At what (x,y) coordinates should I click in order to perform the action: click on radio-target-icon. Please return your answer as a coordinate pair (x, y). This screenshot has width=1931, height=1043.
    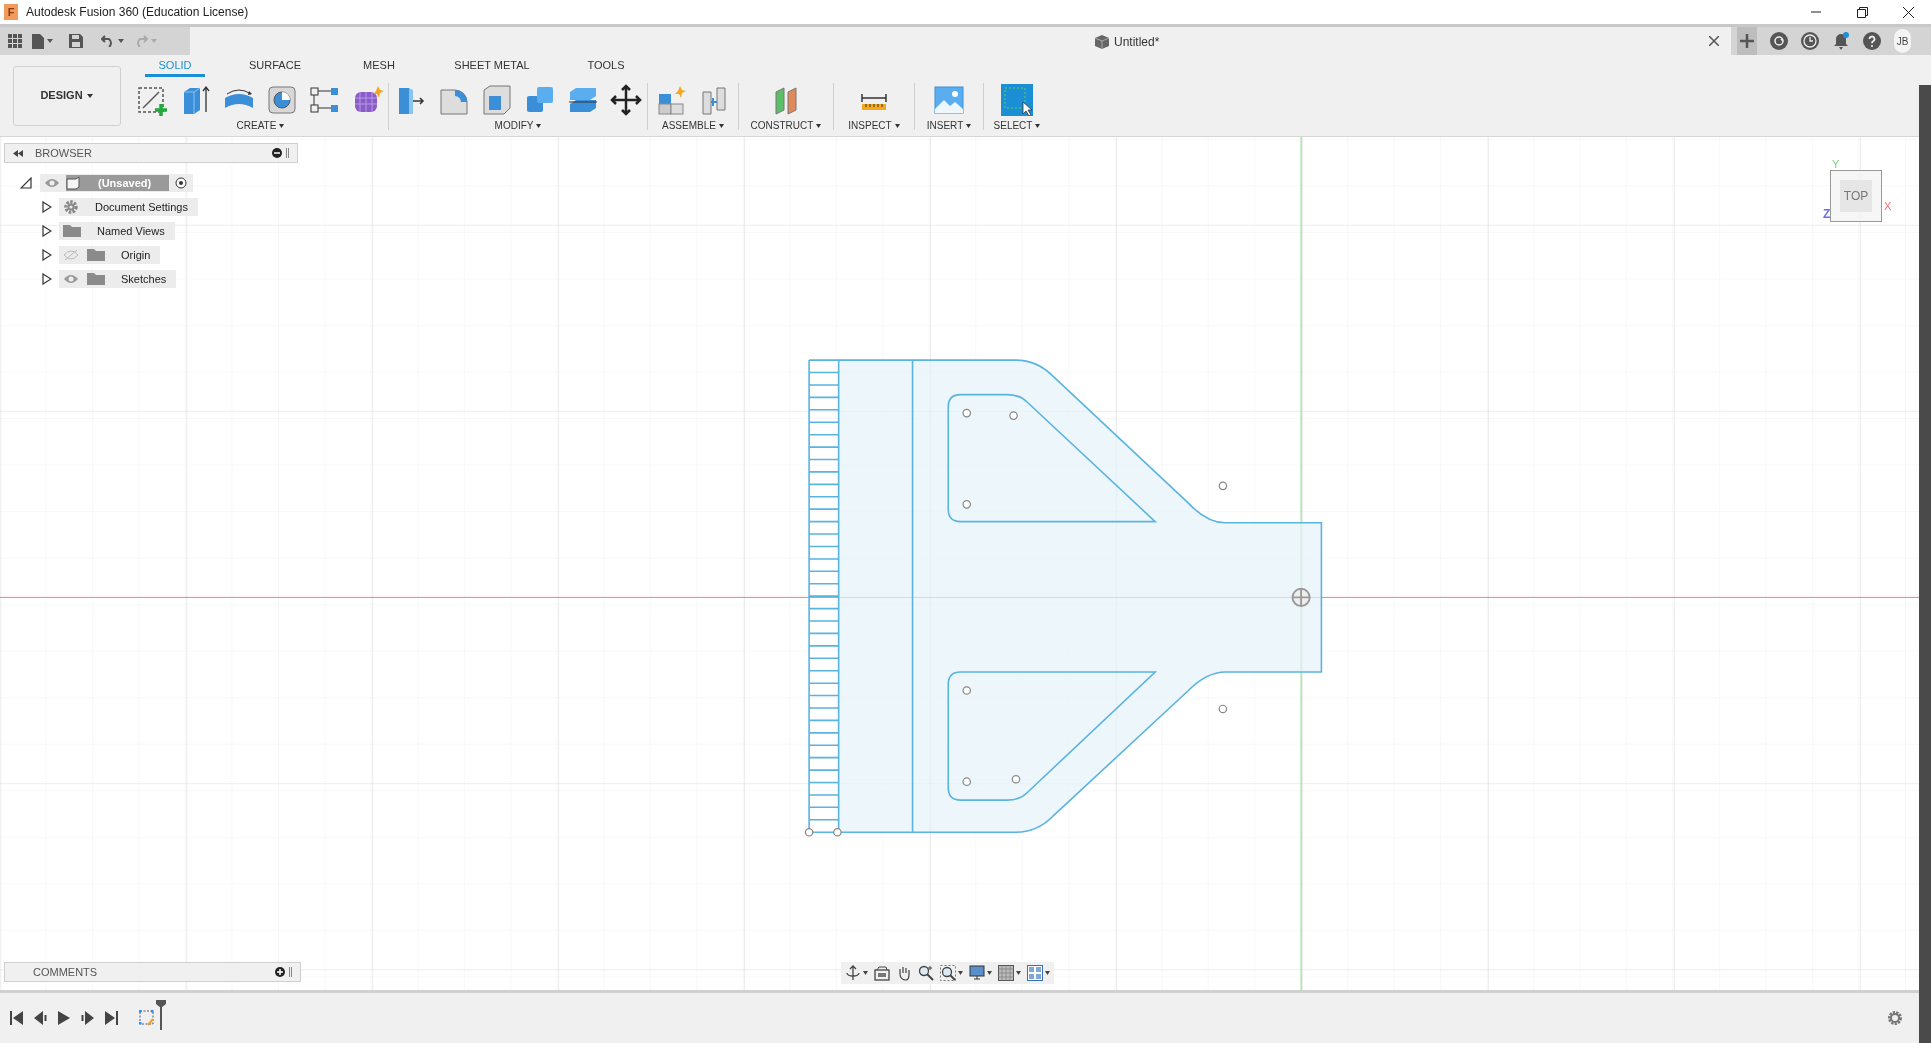
    Looking at the image, I should click on (181, 183).